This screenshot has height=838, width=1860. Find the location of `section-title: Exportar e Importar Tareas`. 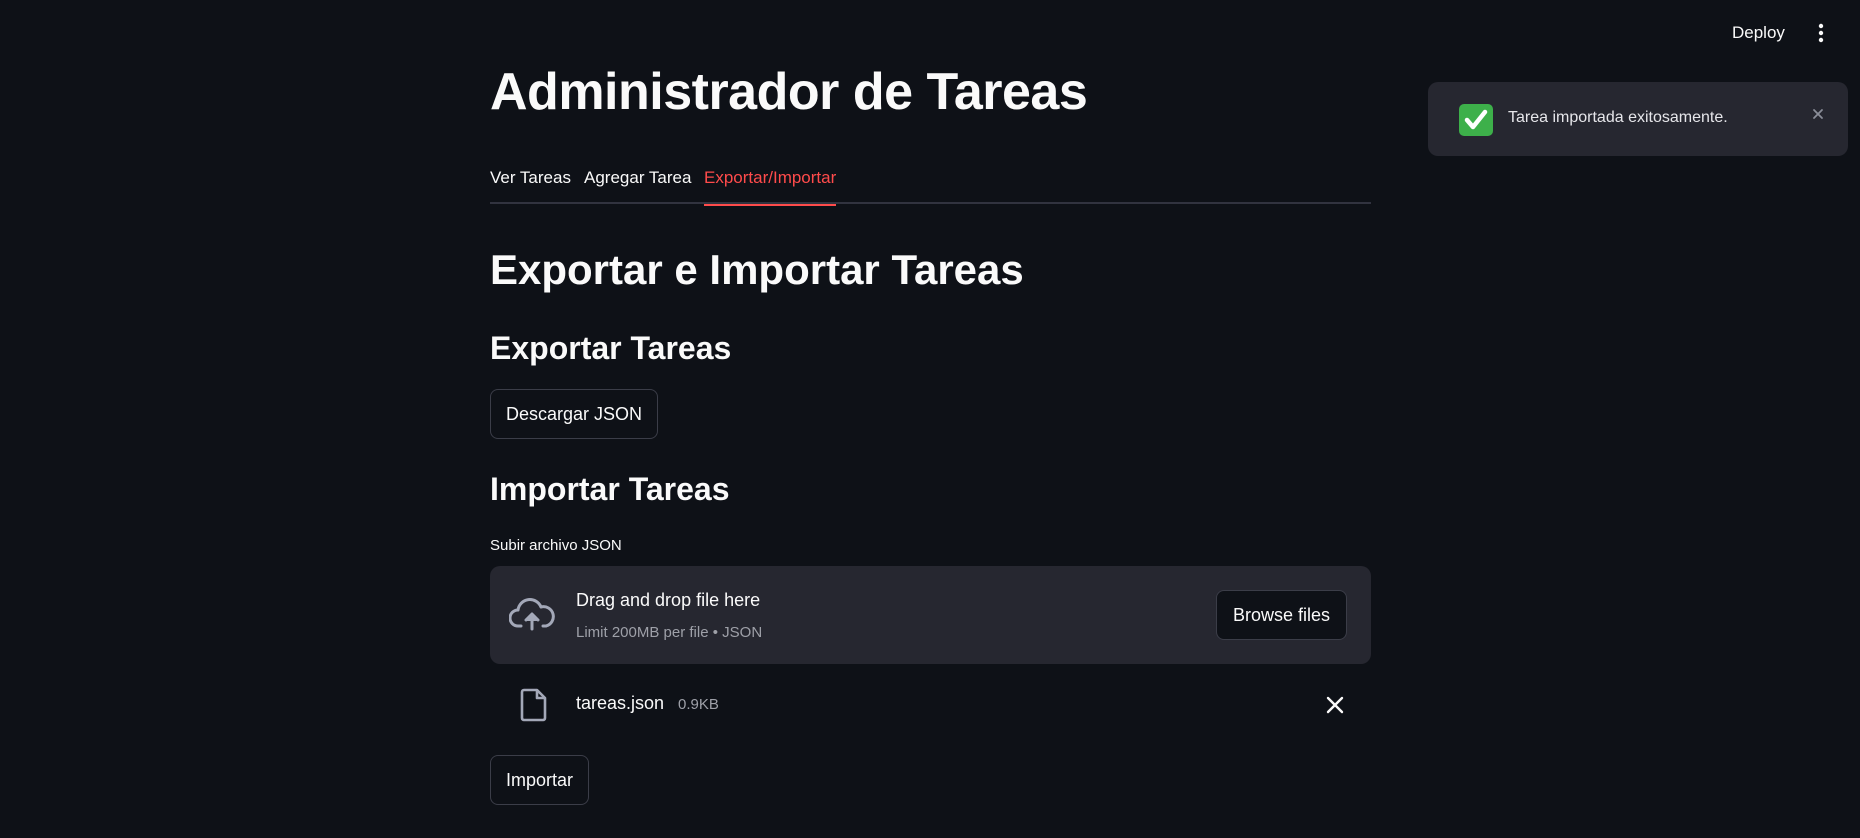

section-title: Exportar e Importar Tareas is located at coordinates (757, 269).